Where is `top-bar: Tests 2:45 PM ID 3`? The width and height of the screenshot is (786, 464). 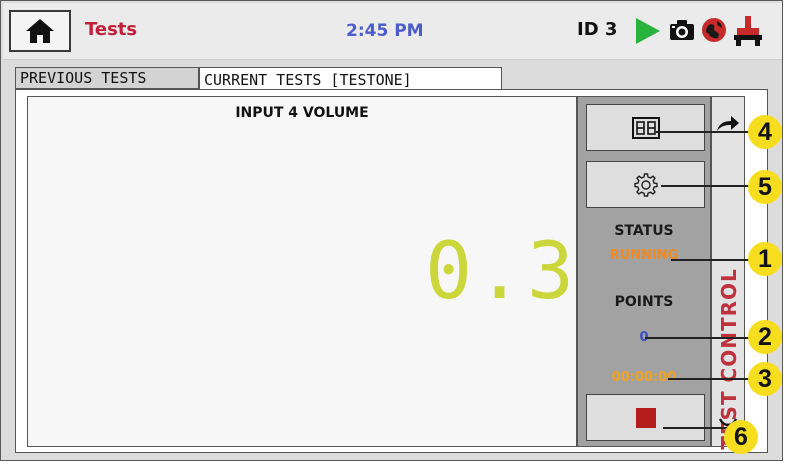 top-bar: Tests 2:45 PM ID 3 is located at coordinates (392, 31).